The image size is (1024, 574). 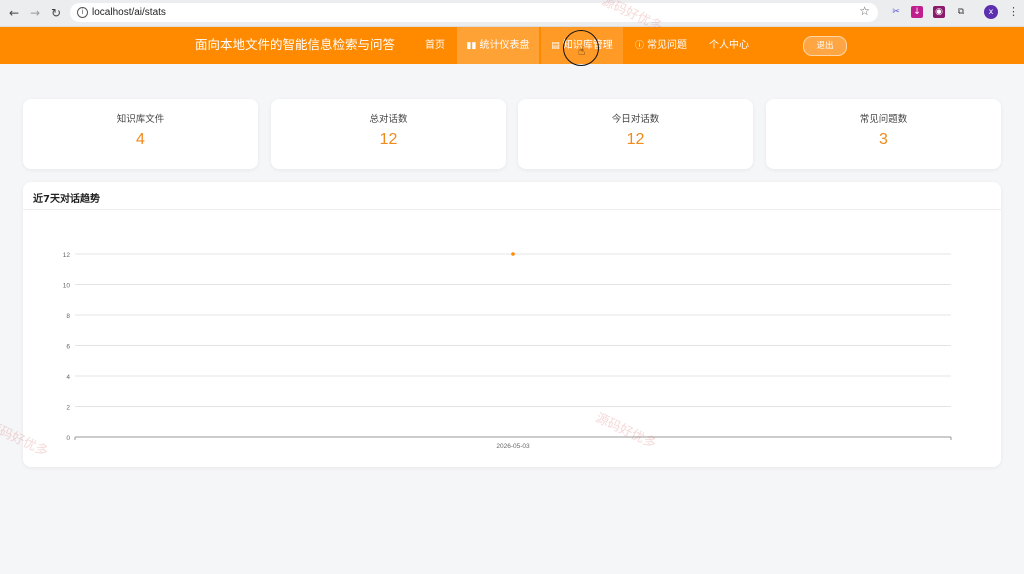 What do you see at coordinates (1013, 12) in the screenshot?
I see `menu-dots-icon: ⋮` at bounding box center [1013, 12].